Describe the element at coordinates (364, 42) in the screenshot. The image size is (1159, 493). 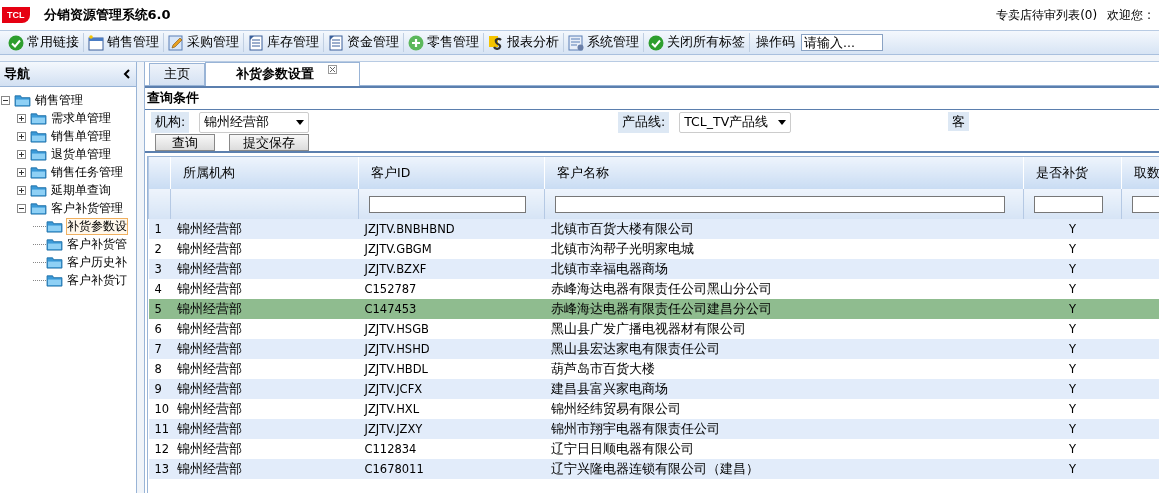
I see `toolbar-button: 资金管理` at that location.